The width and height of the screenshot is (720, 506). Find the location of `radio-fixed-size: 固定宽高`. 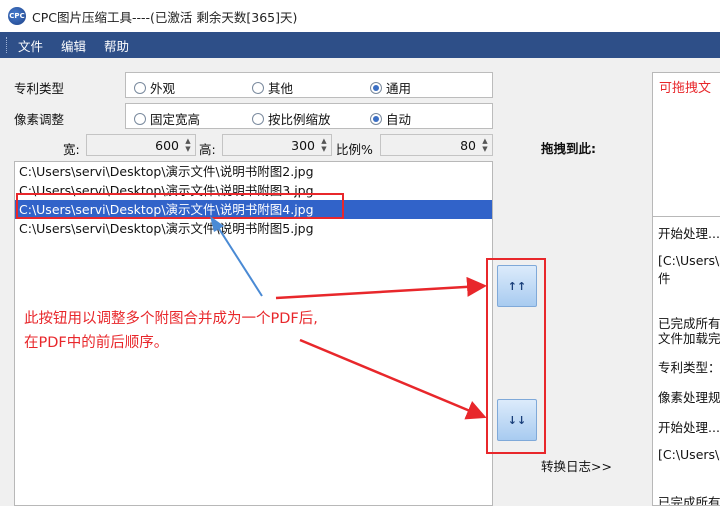

radio-fixed-size: 固定宽高 is located at coordinates (167, 118).